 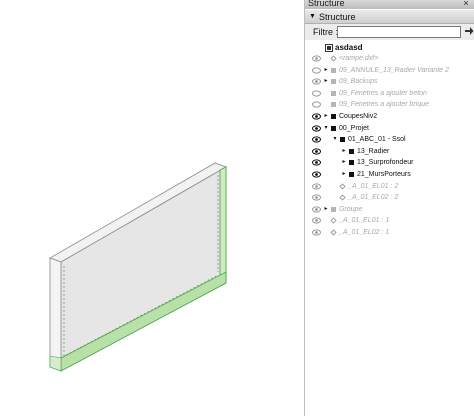 What do you see at coordinates (329, 48) in the screenshot?
I see `model-icon` at bounding box center [329, 48].